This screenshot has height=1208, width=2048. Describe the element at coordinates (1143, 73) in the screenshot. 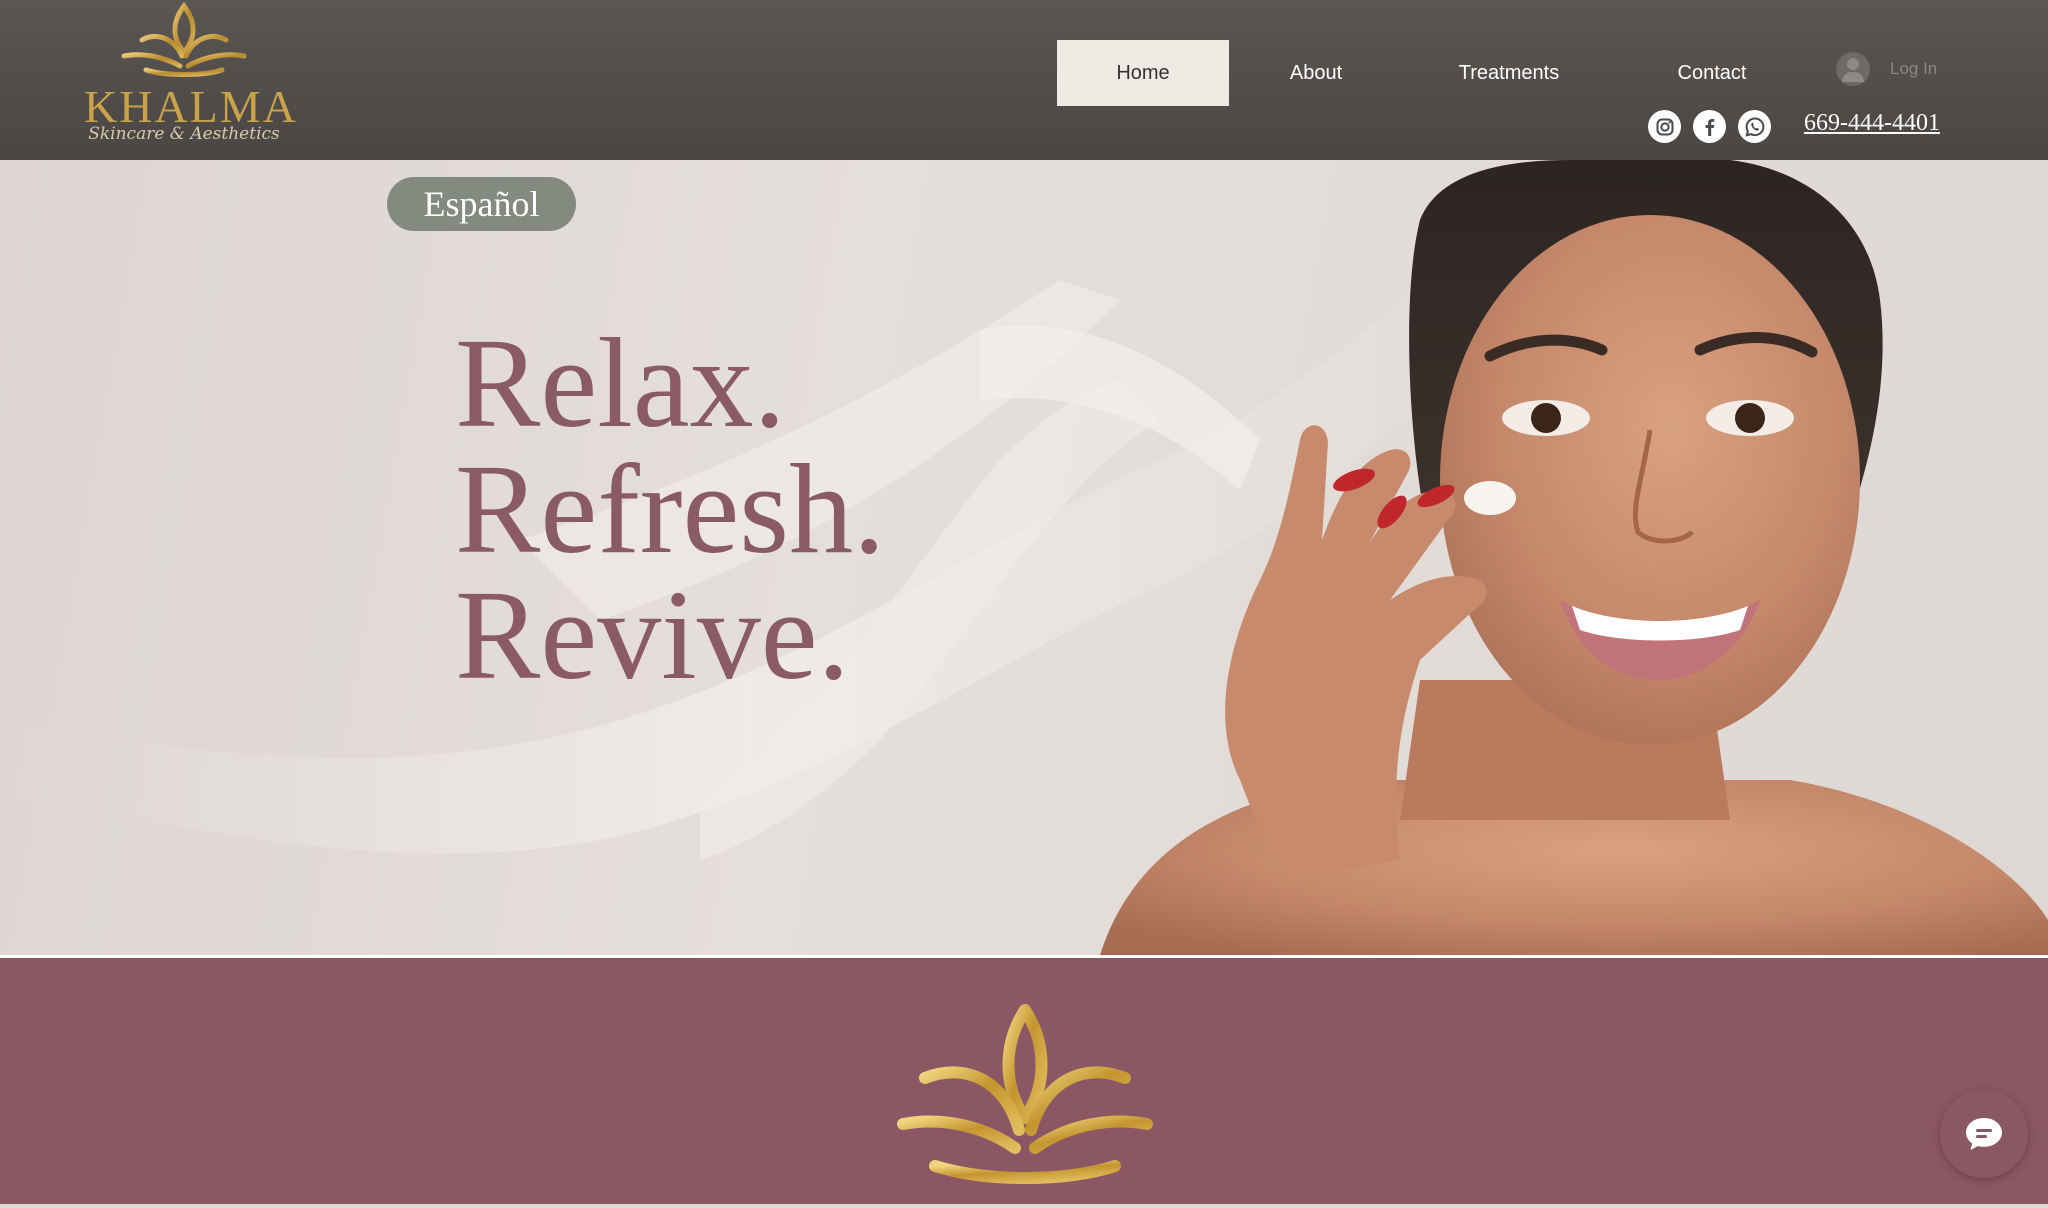

I see `nav-home: Home` at that location.